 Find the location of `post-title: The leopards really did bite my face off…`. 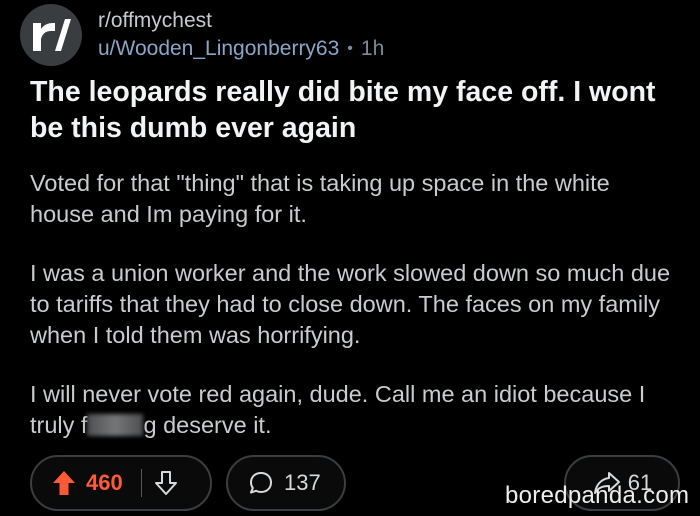

post-title: The leopards really did bite my face off… is located at coordinates (343, 110).